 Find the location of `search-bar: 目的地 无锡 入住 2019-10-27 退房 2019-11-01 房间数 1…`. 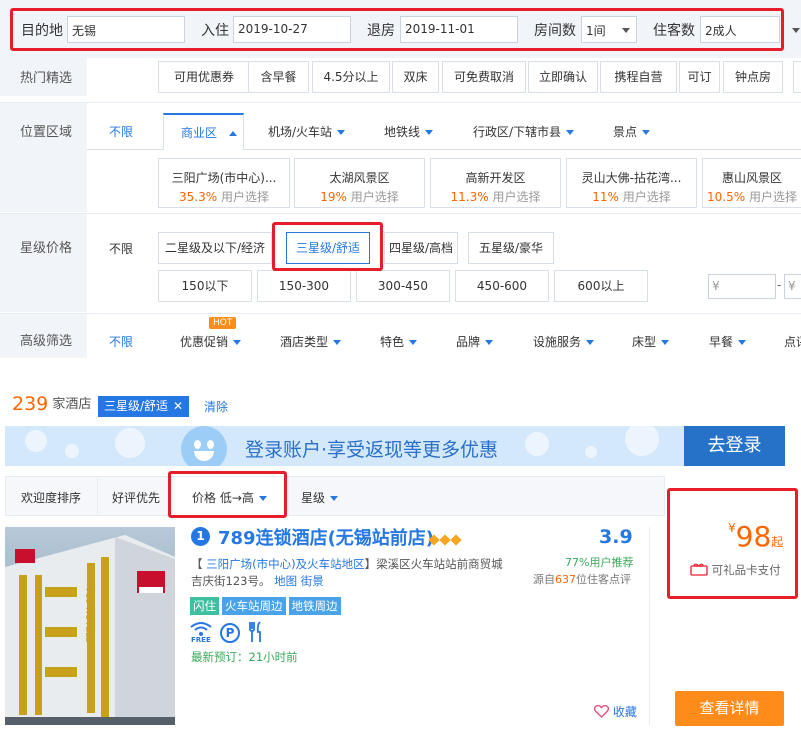

search-bar: 目的地 无锡 入住 2019-10-27 退房 2019-11-01 房间数 1… is located at coordinates (400, 29).